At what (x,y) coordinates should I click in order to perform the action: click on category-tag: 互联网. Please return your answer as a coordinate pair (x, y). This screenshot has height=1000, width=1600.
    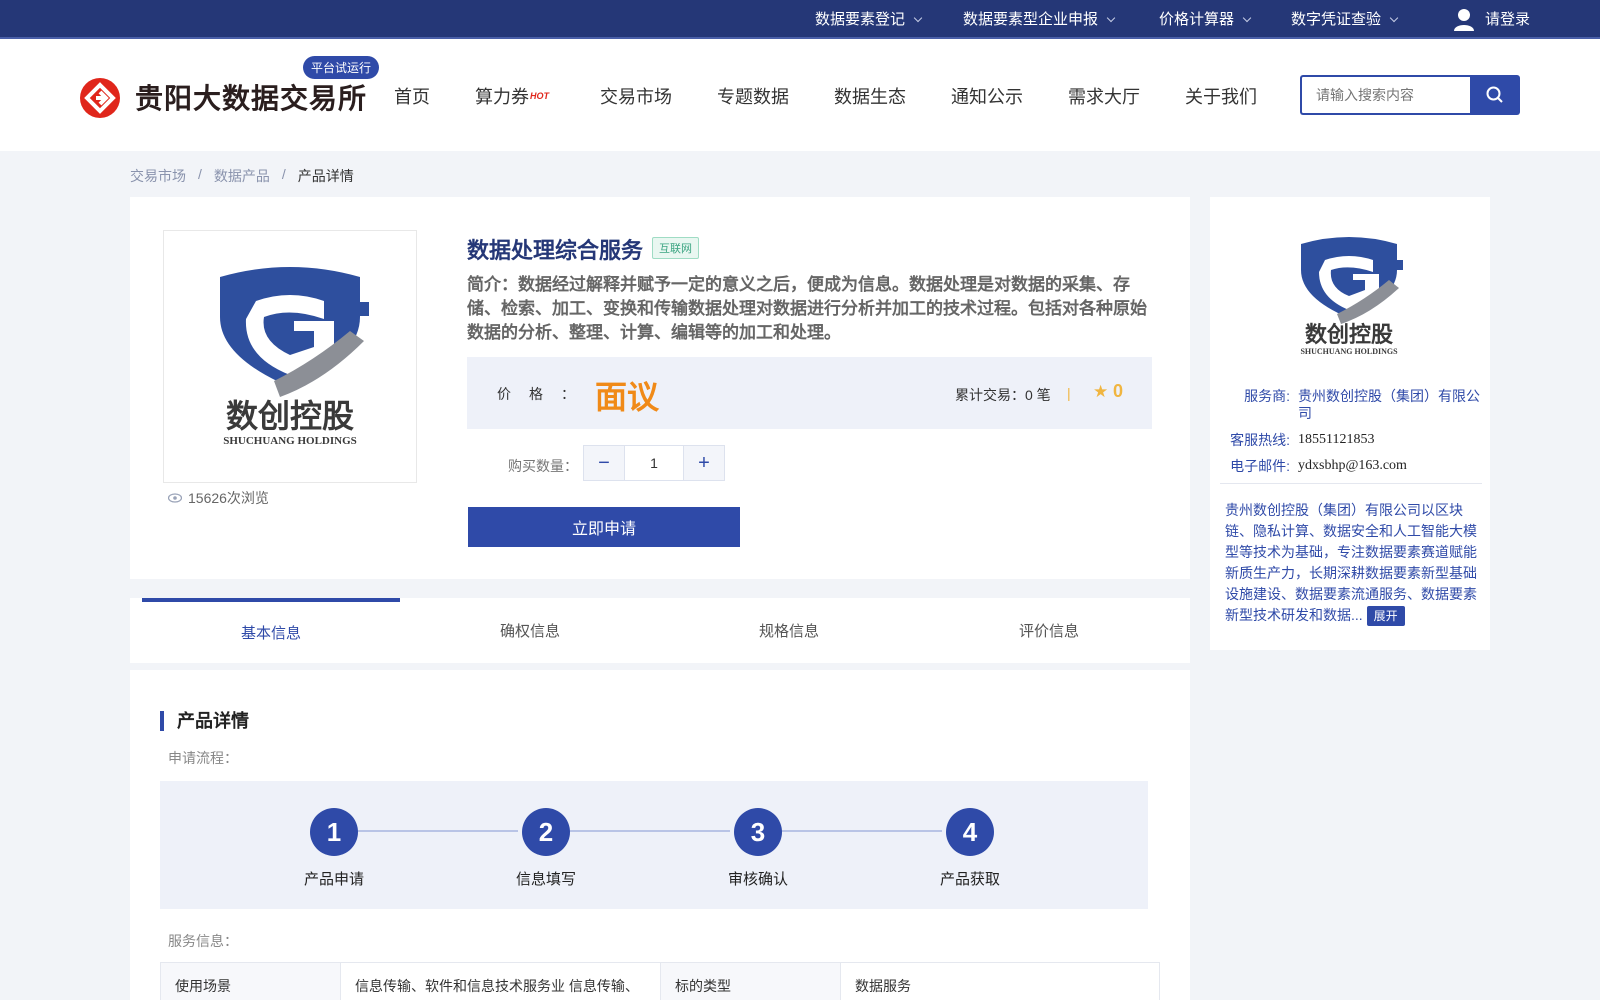
    Looking at the image, I should click on (675, 248).